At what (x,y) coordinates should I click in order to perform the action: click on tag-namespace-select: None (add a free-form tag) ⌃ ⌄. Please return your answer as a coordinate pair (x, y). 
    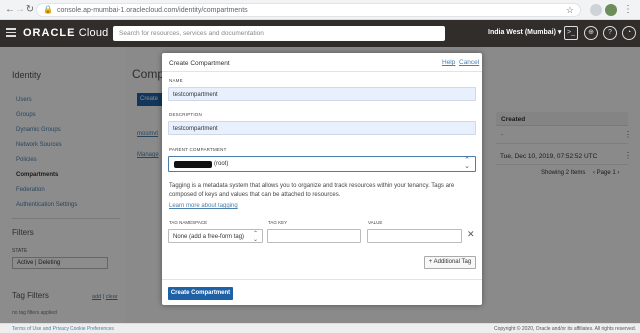
    Looking at the image, I should click on (215, 236).